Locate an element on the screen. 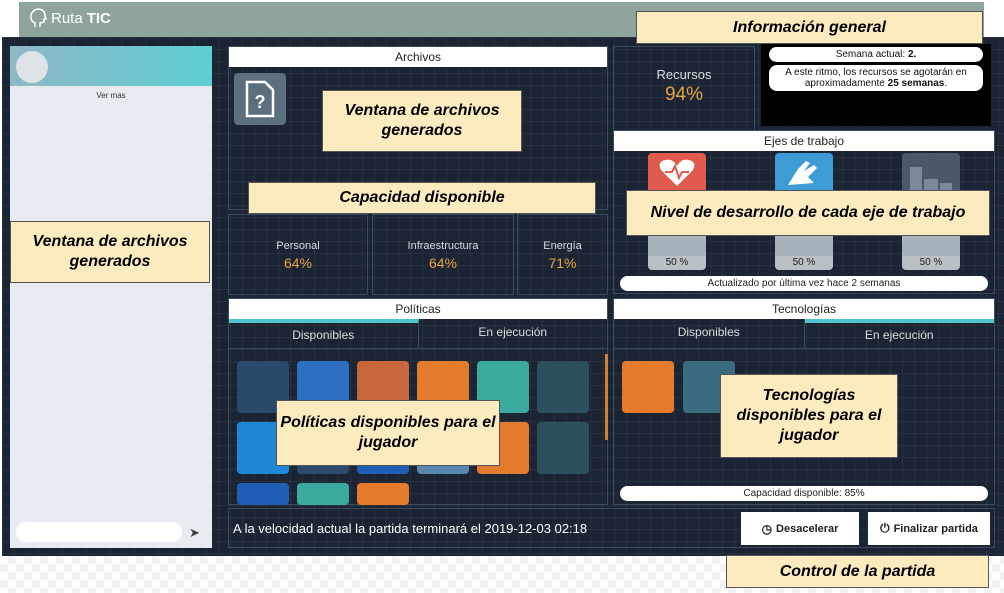  recursos-value: 94% is located at coordinates (684, 94).